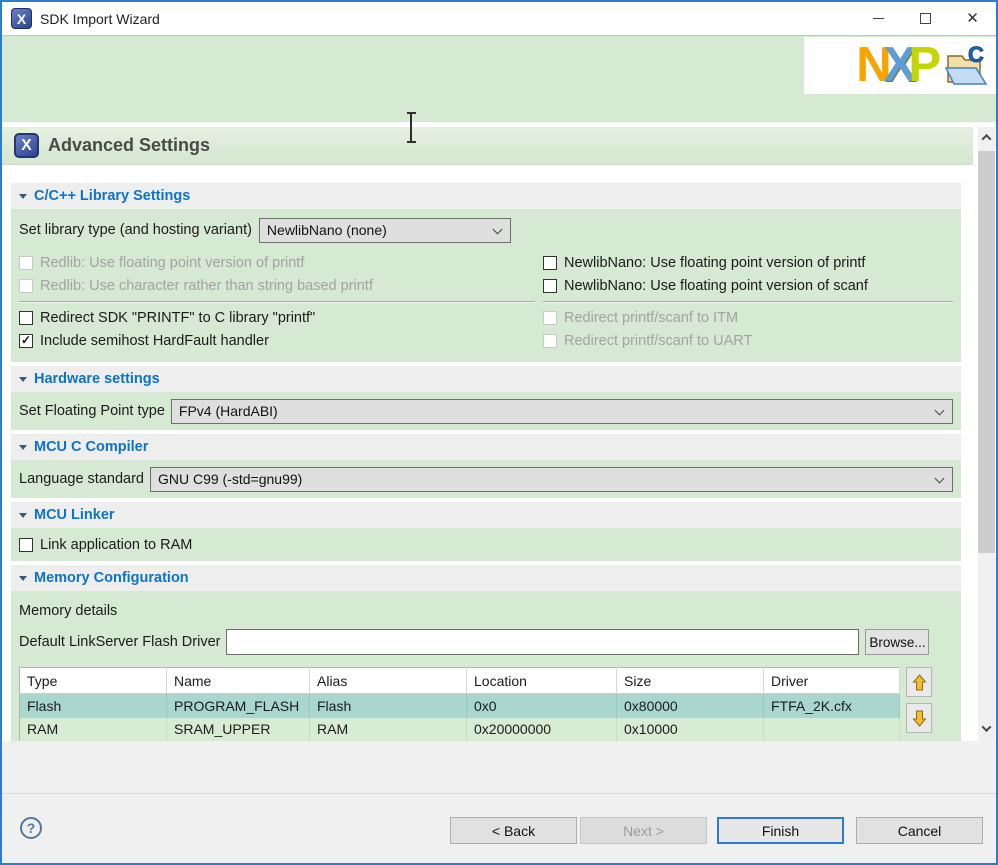 The image size is (998, 865). I want to click on section-title-linker: MCU Linker, so click(74, 515).